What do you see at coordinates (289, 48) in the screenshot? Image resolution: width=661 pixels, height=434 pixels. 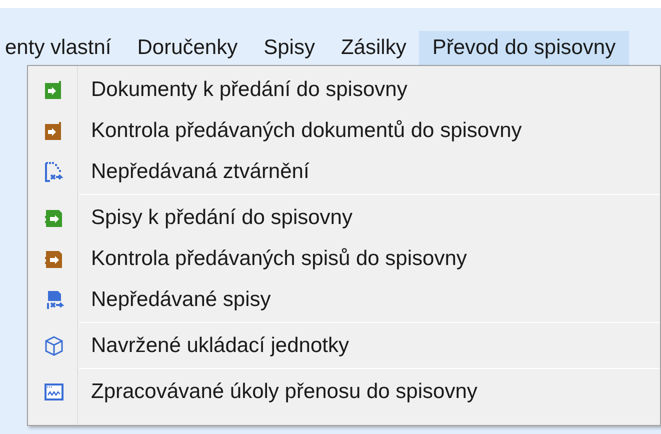 I see `menu-bar-item: Spisy` at bounding box center [289, 48].